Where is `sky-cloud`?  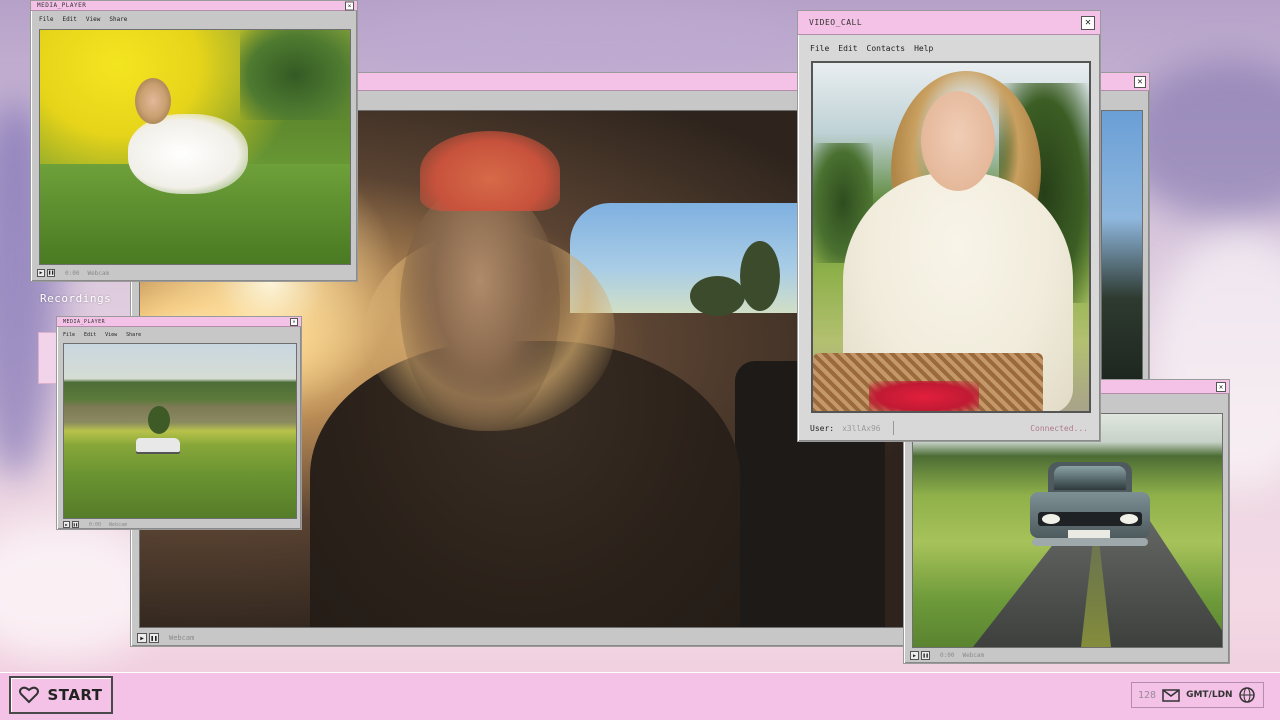 sky-cloud is located at coordinates (580, 40).